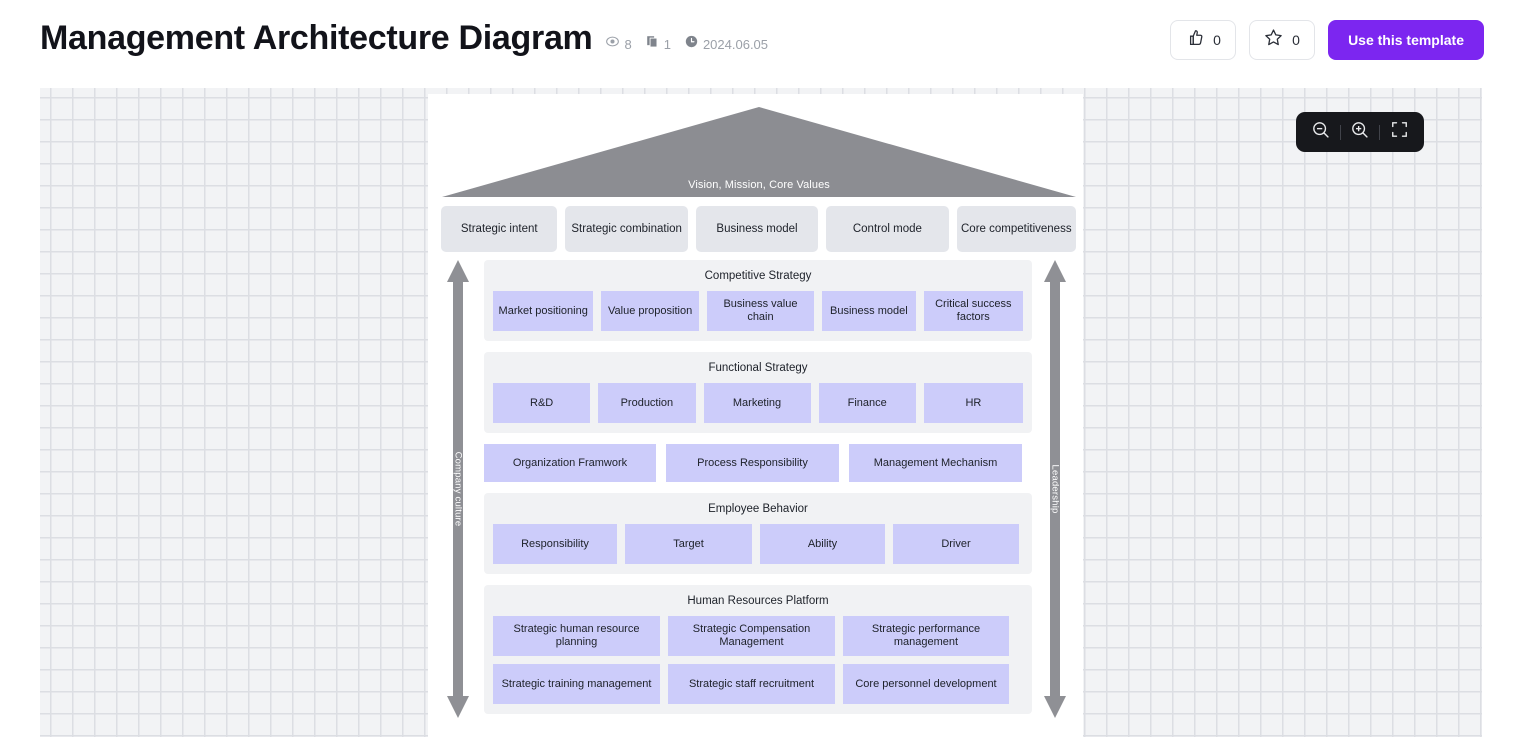 This screenshot has width=1522, height=755. Describe the element at coordinates (1016, 229) in the screenshot. I see `strategy-box: Core competitiveness` at that location.